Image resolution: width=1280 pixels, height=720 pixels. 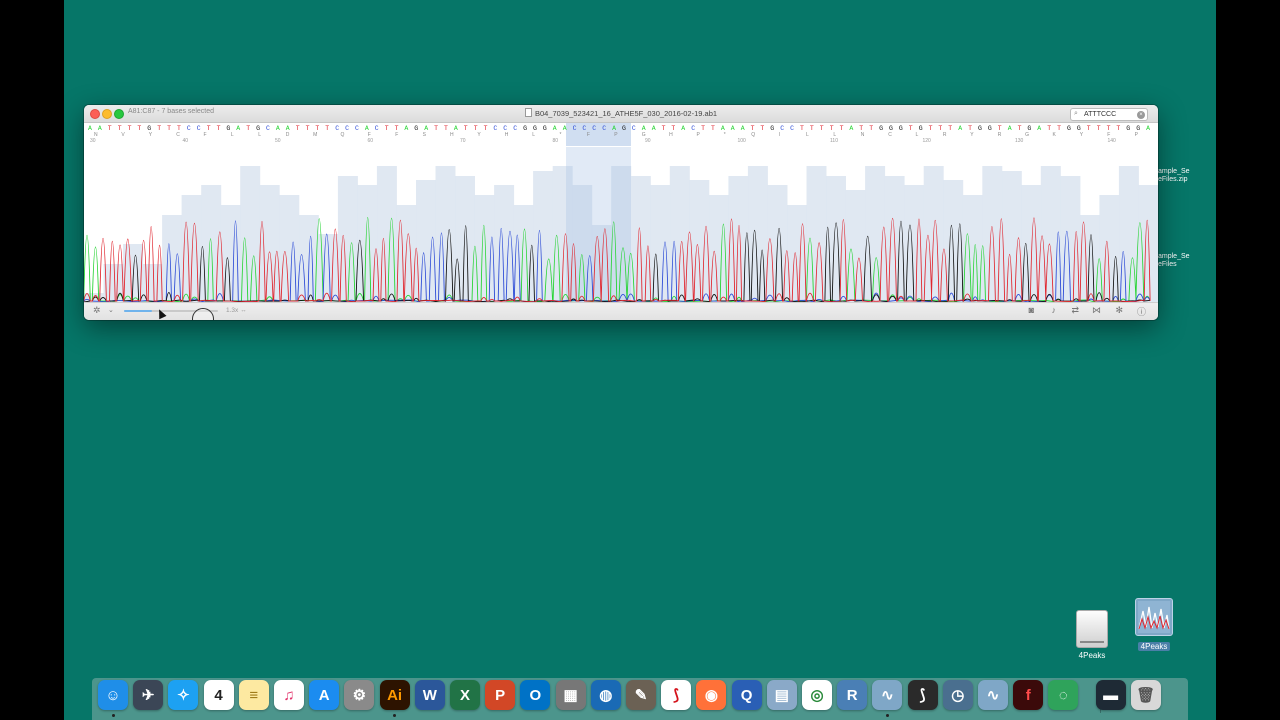 What do you see at coordinates (605, 695) in the screenshot?
I see `globe-icon: ◍` at bounding box center [605, 695].